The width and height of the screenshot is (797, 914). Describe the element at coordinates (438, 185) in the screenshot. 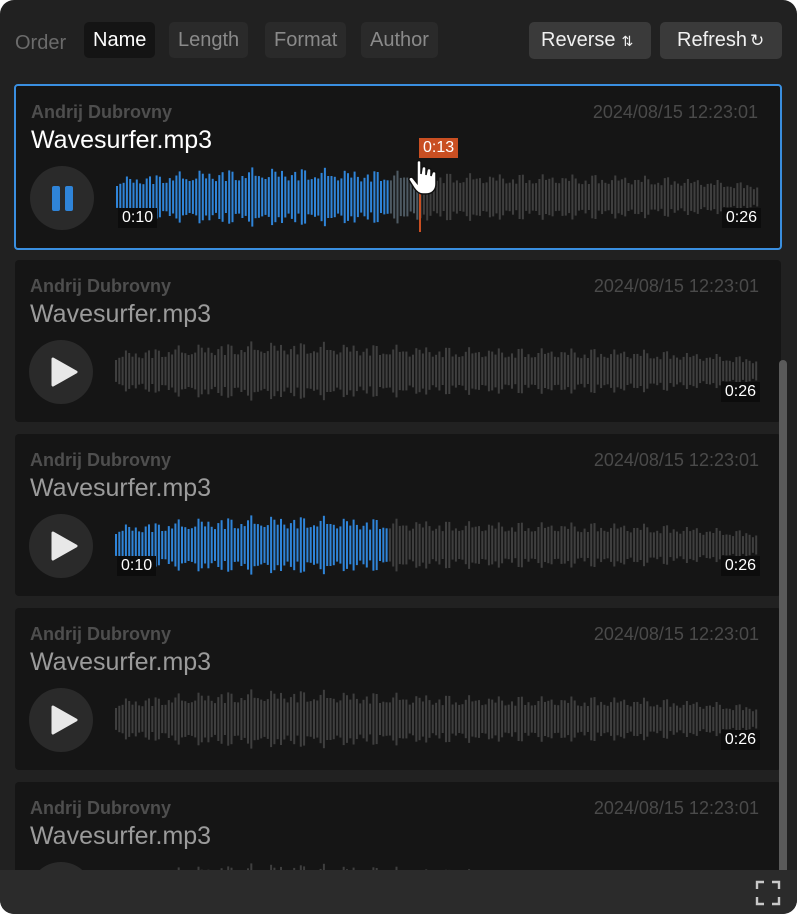

I see `waveform: 0:10 0:26 0:13` at that location.